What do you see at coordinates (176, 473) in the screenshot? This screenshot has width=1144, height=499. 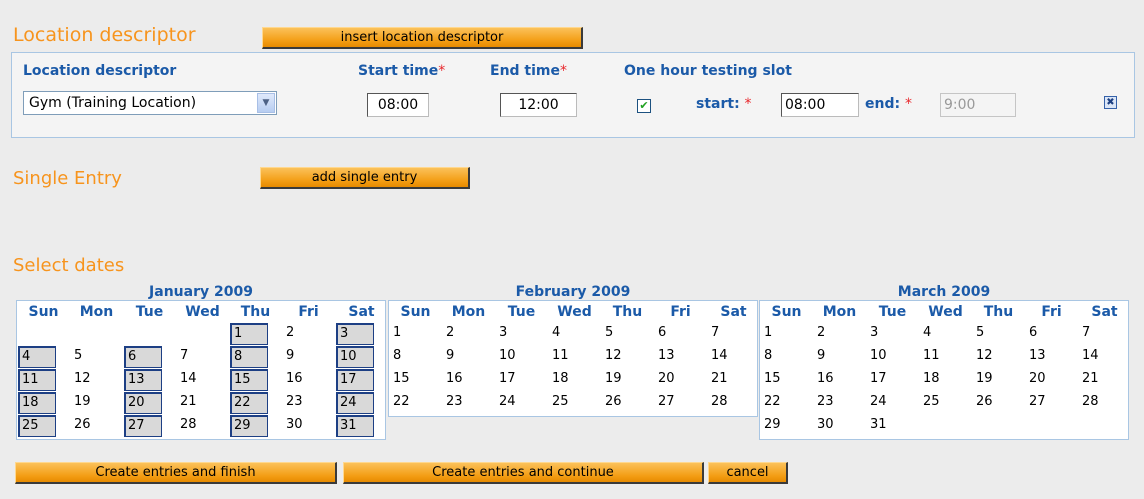 I see `create-entries-finish-button: Create entries and finish` at bounding box center [176, 473].